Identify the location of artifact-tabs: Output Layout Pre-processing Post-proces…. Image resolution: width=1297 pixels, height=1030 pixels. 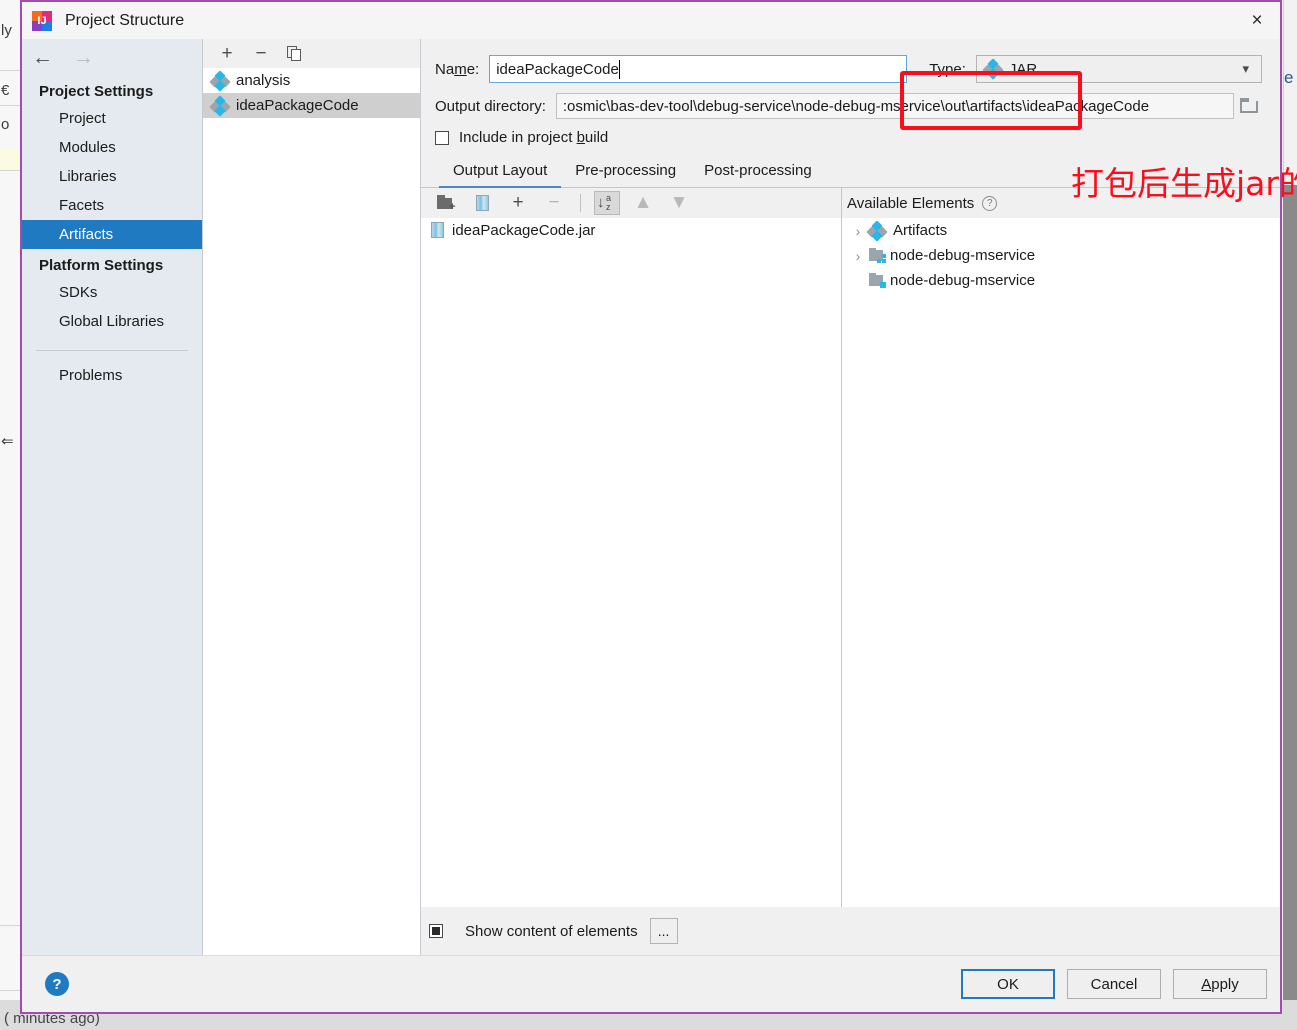
(850, 172).